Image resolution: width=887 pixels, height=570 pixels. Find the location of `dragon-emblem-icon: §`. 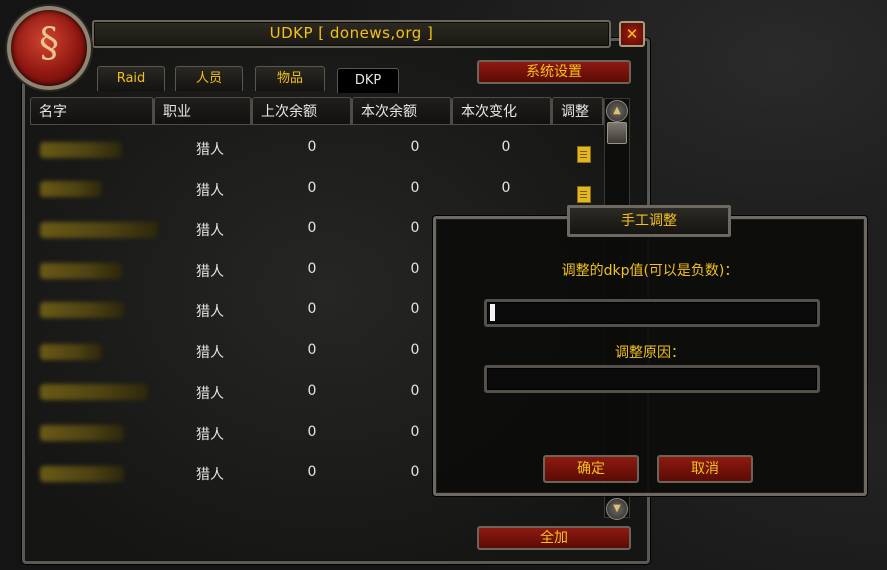

dragon-emblem-icon: § is located at coordinates (49, 48).